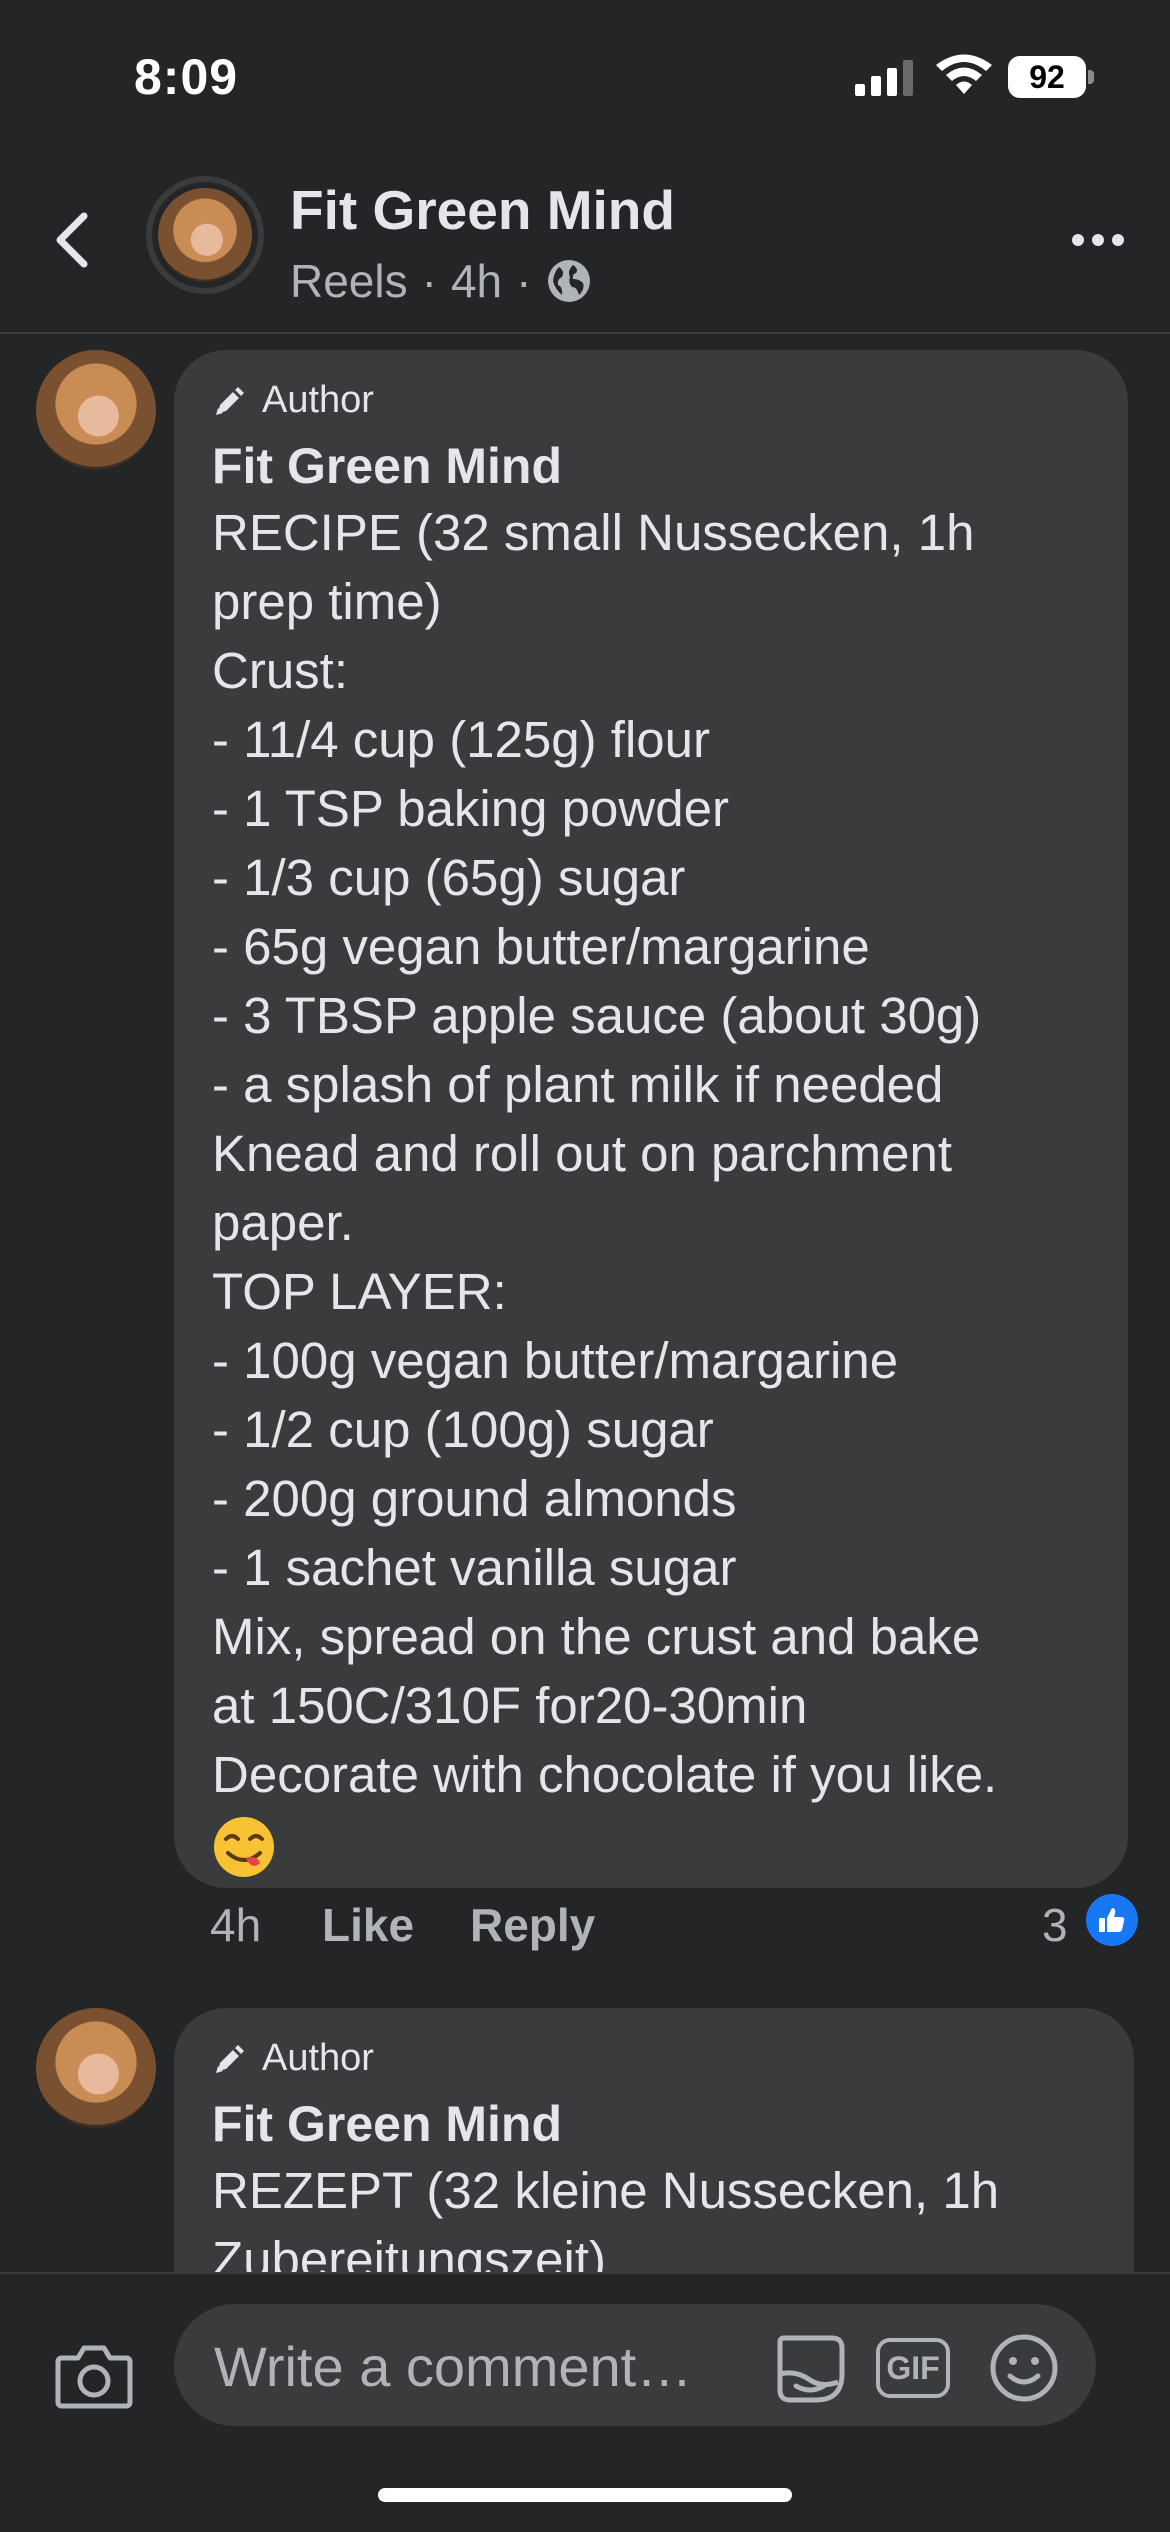 The width and height of the screenshot is (1170, 2532). Describe the element at coordinates (186, 77) in the screenshot. I see `status-time: 8:09` at that location.